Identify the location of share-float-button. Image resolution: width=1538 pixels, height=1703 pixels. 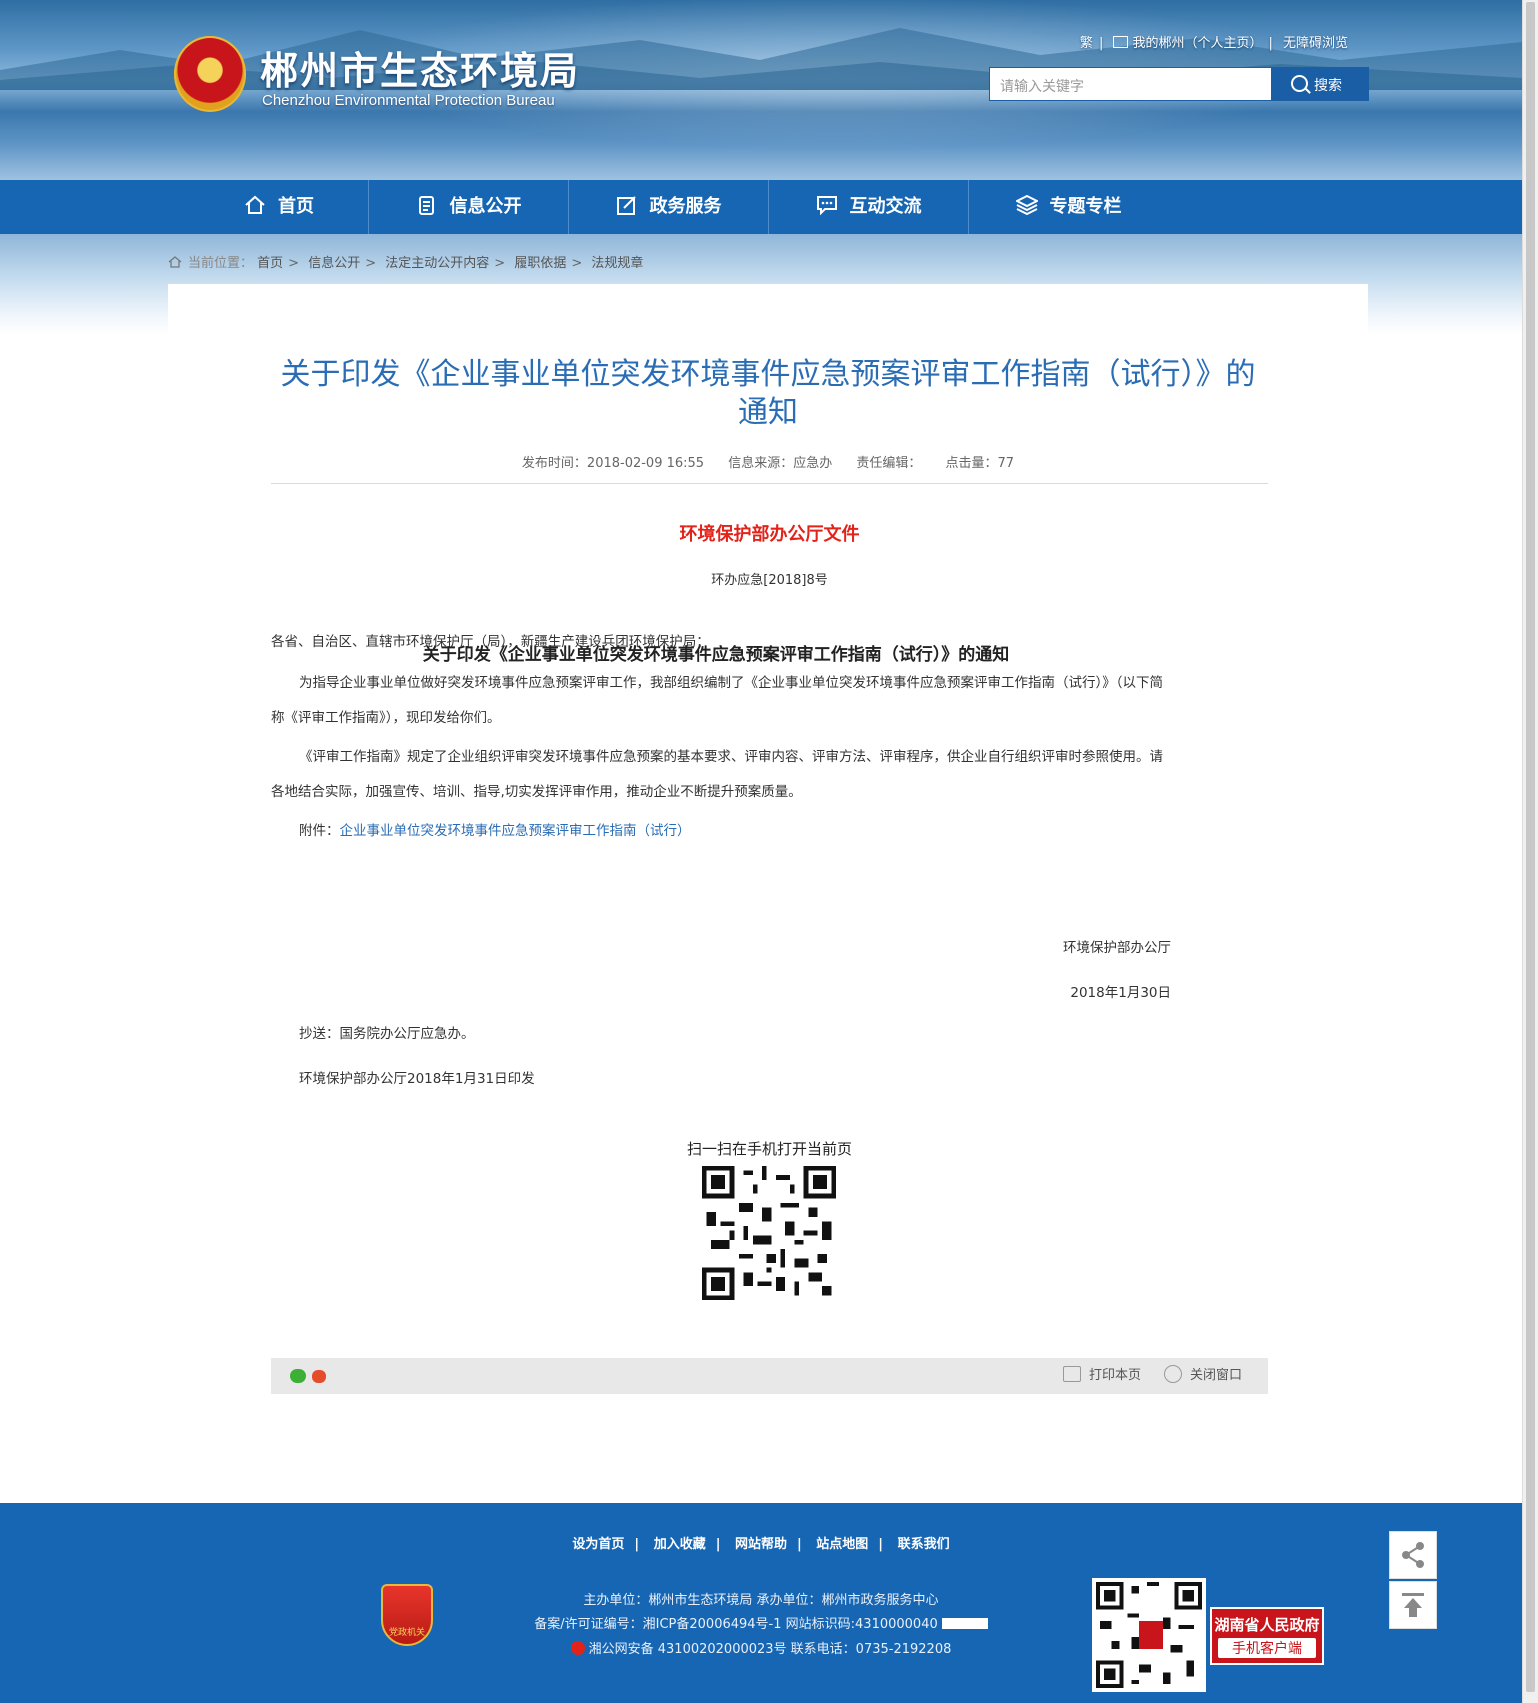
(1413, 1555).